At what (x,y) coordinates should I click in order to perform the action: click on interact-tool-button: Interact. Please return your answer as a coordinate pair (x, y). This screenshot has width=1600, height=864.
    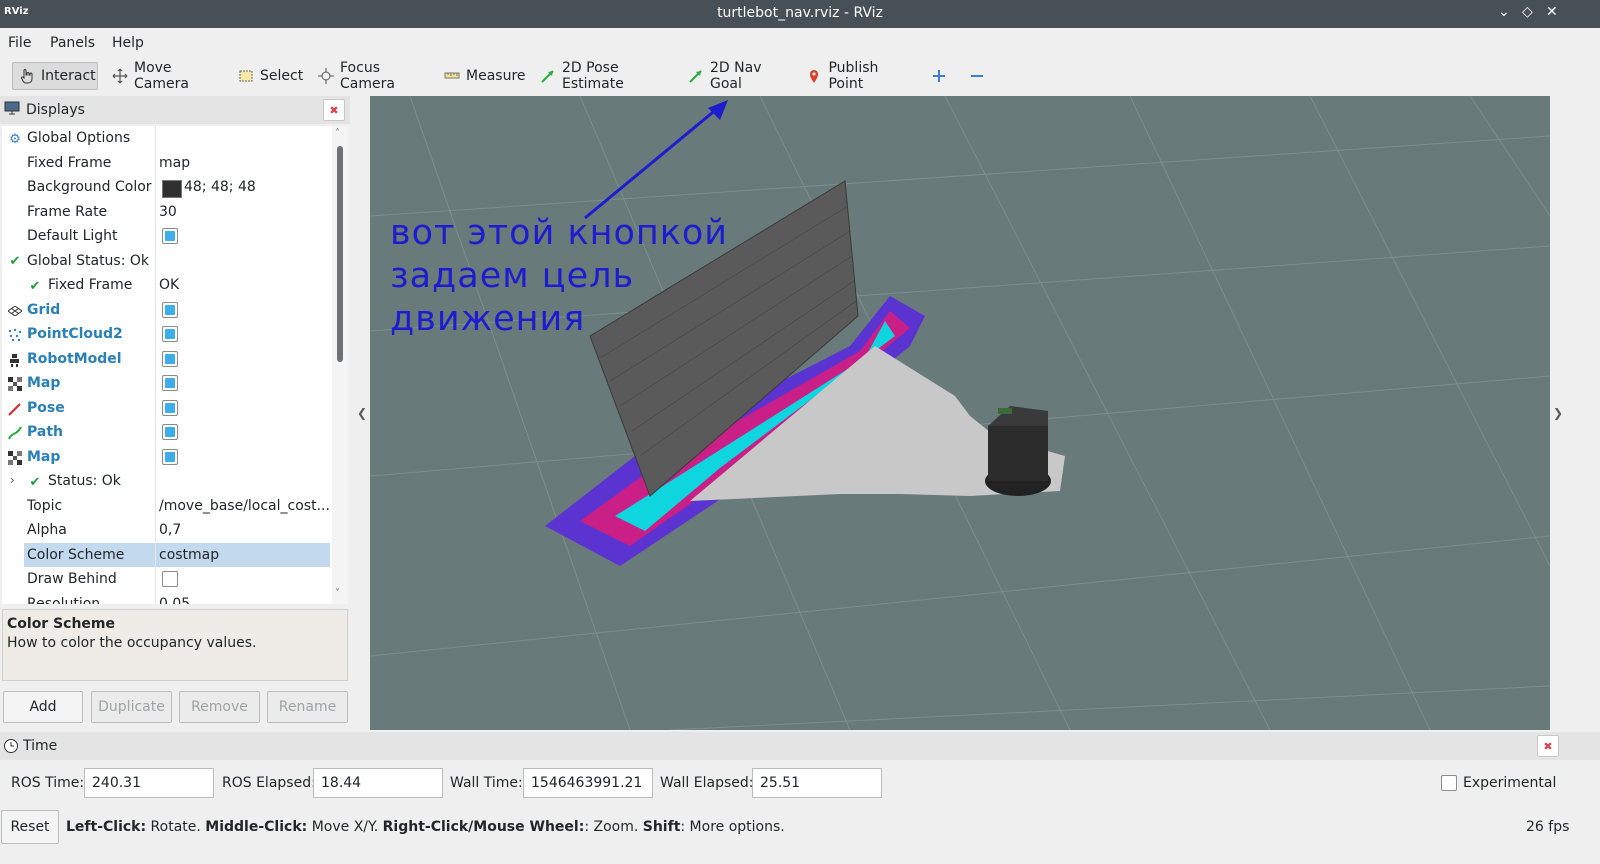
    Looking at the image, I should click on (55, 76).